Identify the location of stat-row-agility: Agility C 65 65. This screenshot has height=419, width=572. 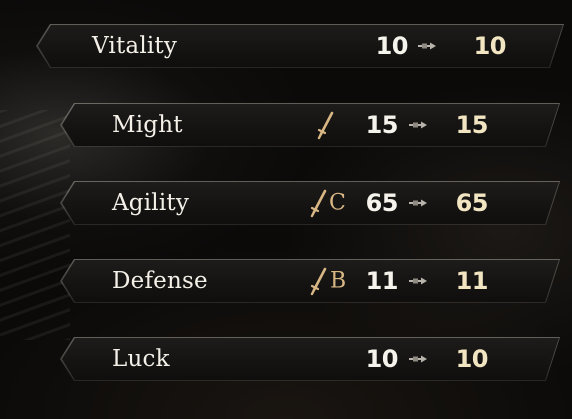
(310, 203).